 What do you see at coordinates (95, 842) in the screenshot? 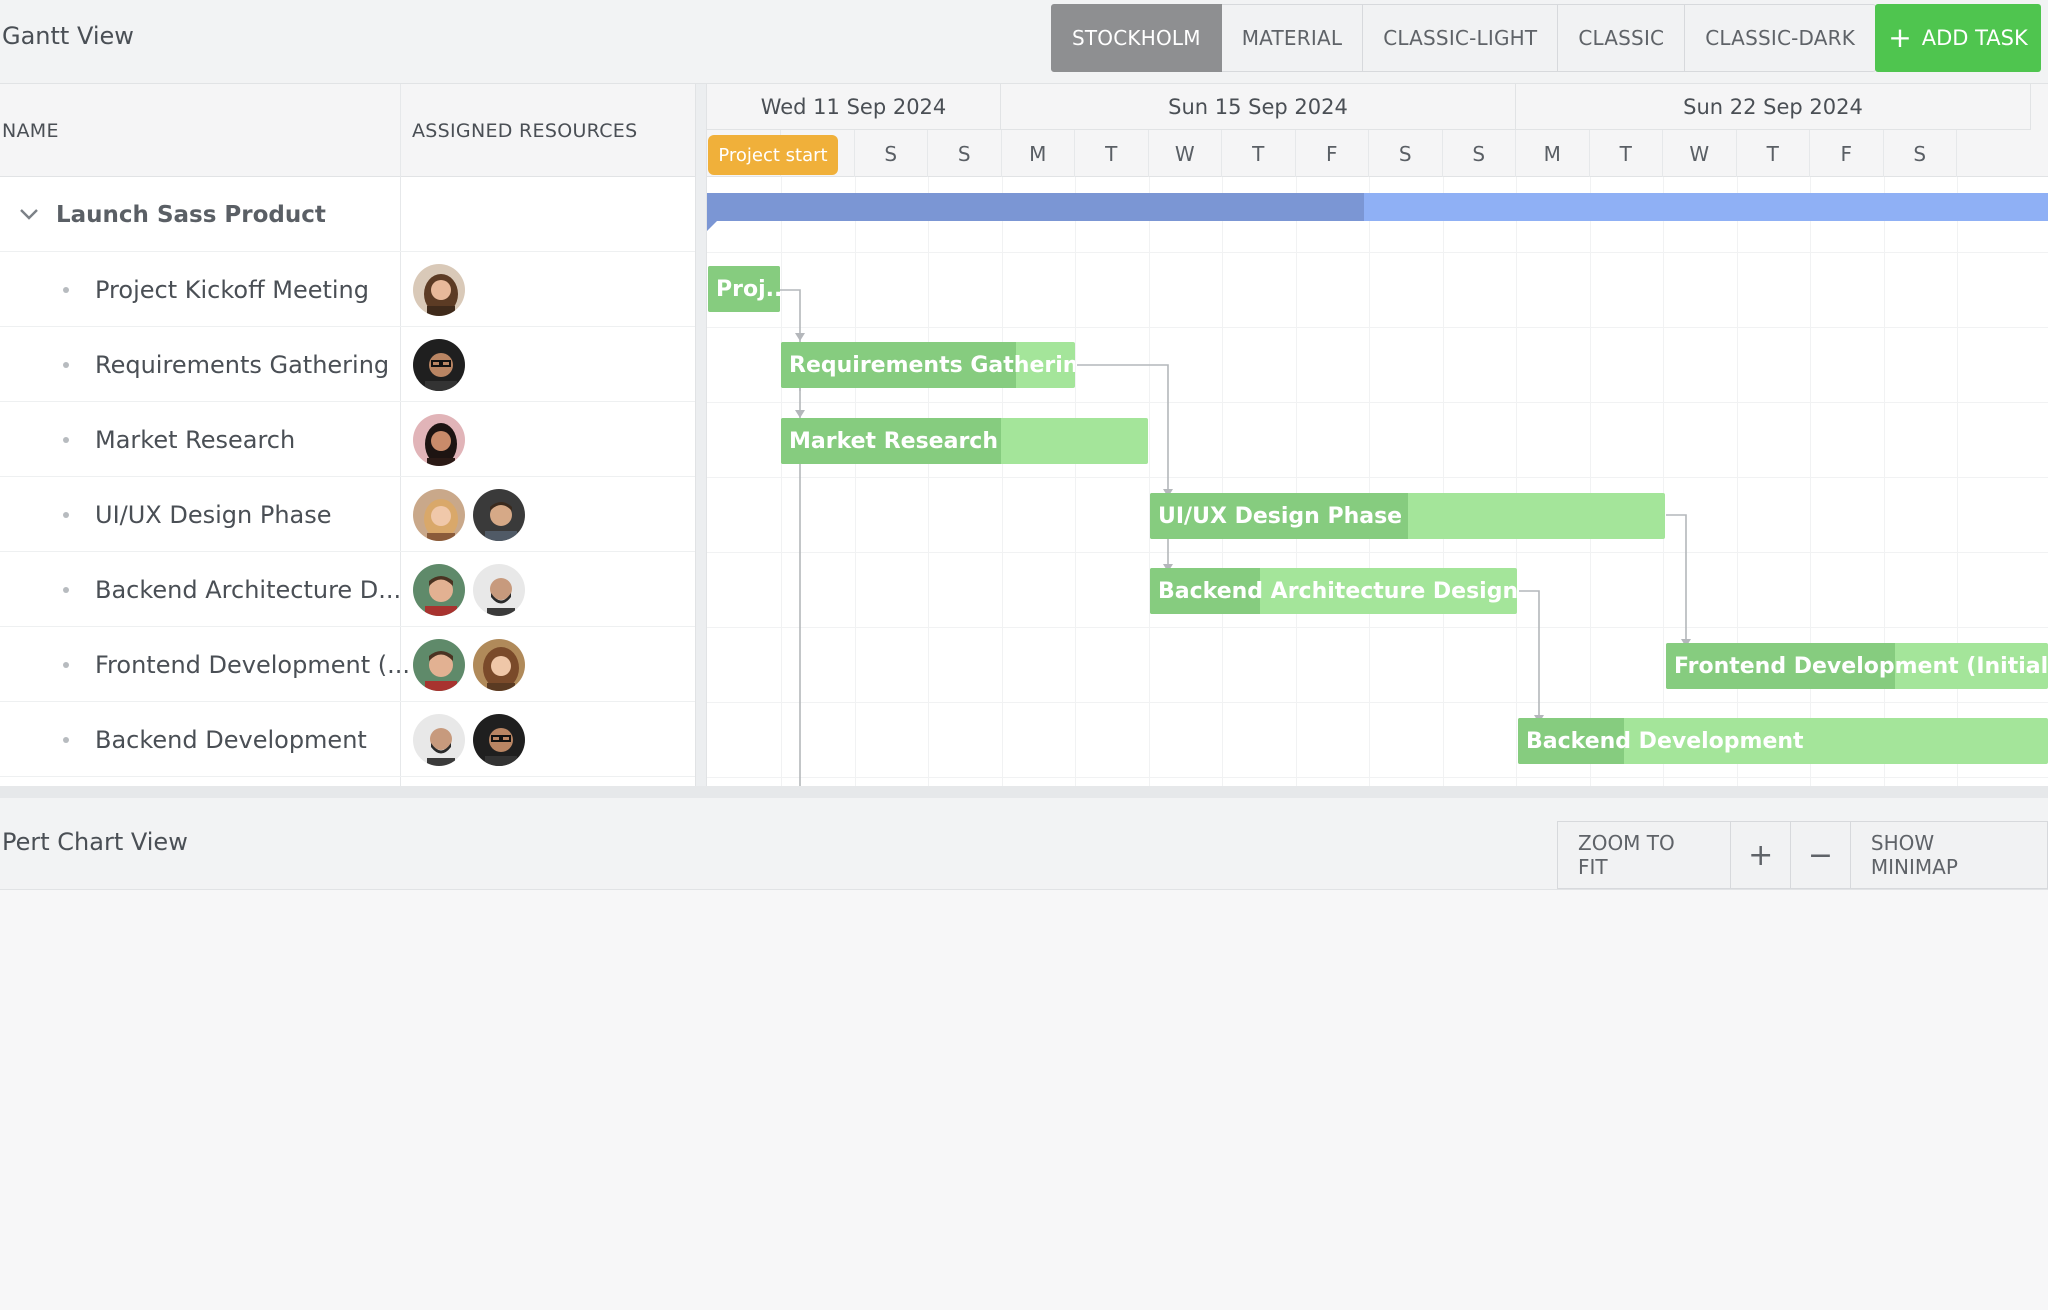
I see `pert-view-title: Pert Chart View` at bounding box center [95, 842].